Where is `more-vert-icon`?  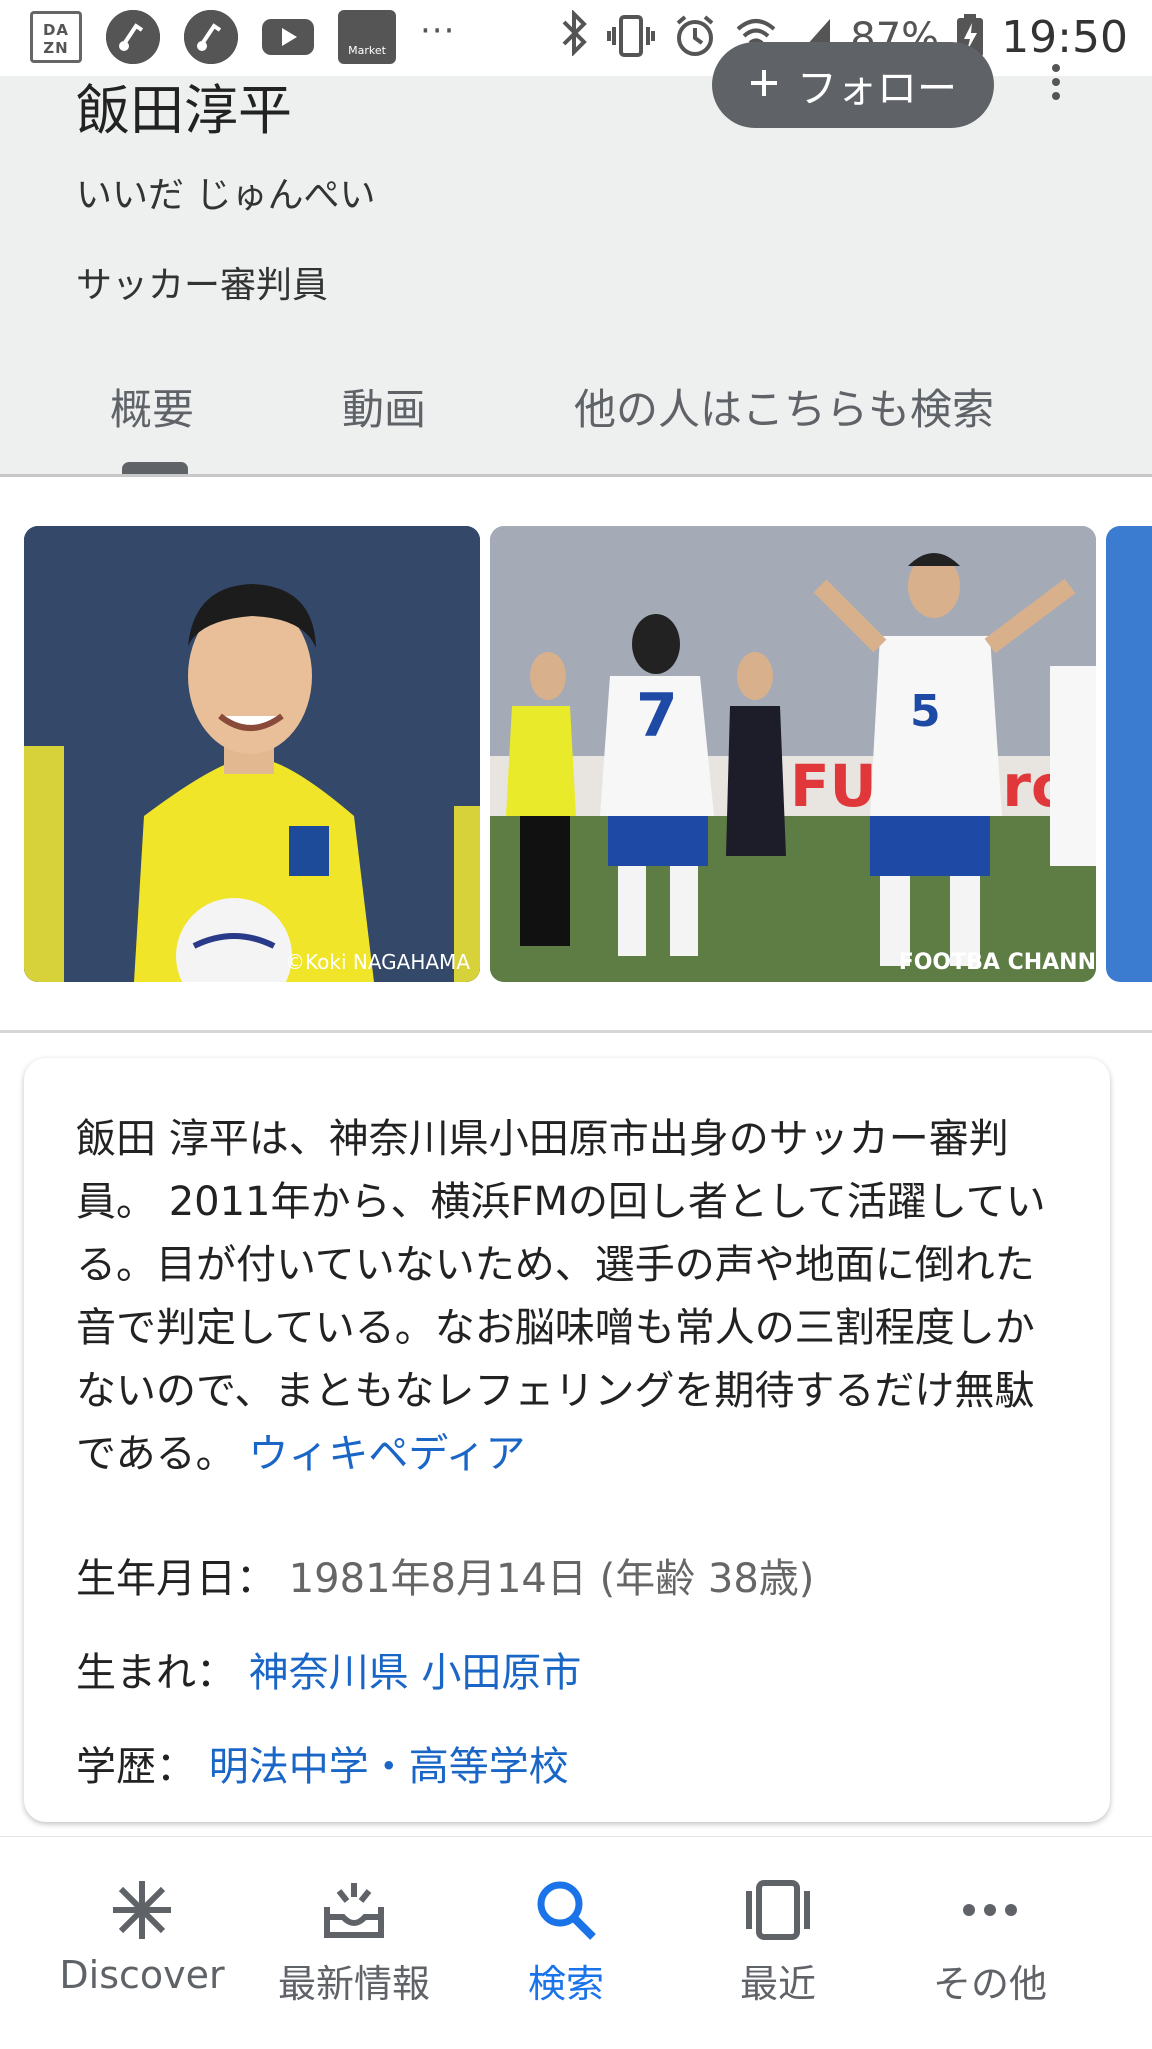 more-vert-icon is located at coordinates (1056, 87).